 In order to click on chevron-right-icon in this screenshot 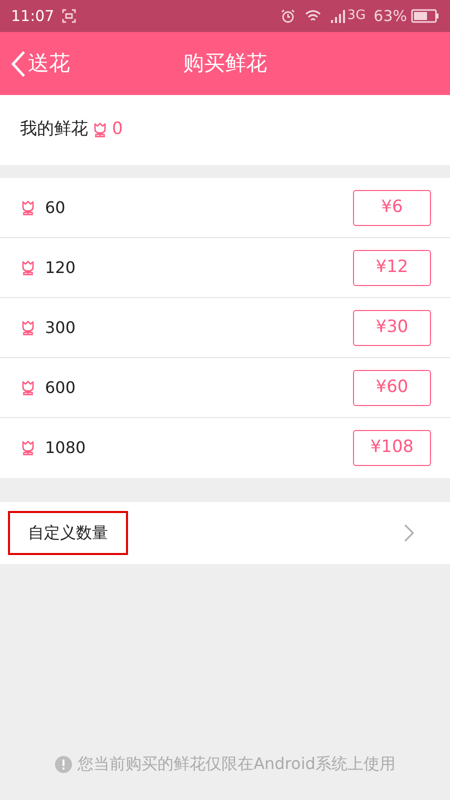, I will do `click(409, 533)`.